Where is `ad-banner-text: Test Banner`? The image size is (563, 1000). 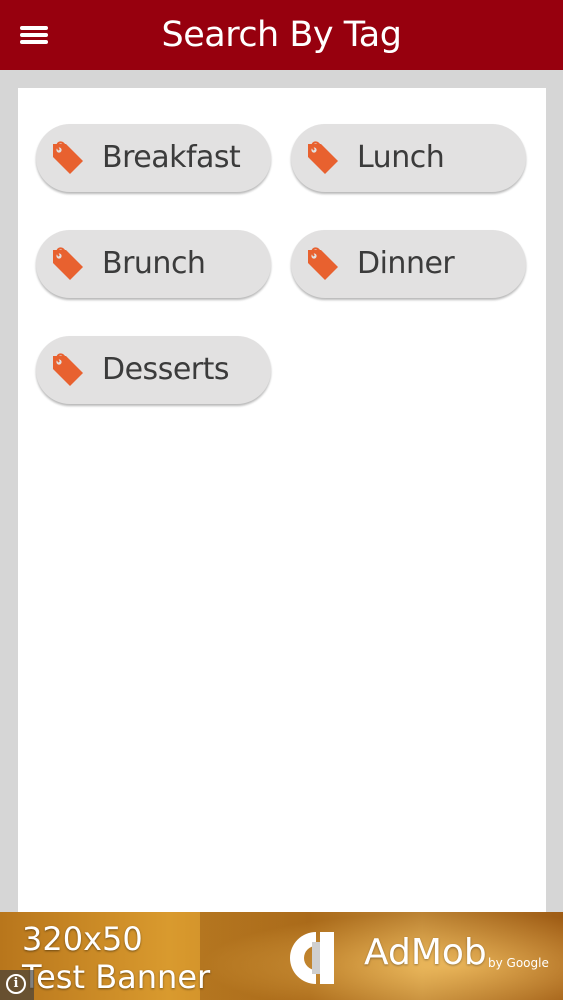 ad-banner-text: Test Banner is located at coordinates (116, 977).